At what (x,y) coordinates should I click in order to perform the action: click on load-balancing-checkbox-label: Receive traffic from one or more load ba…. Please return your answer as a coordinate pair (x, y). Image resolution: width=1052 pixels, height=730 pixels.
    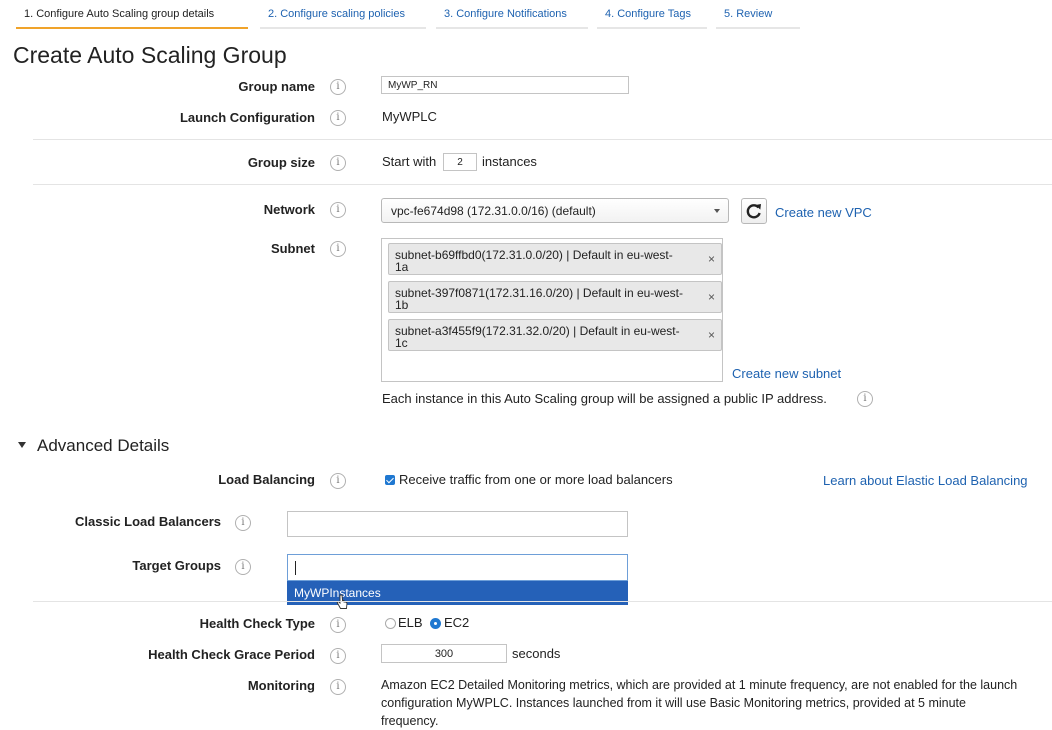
    Looking at the image, I should click on (536, 479).